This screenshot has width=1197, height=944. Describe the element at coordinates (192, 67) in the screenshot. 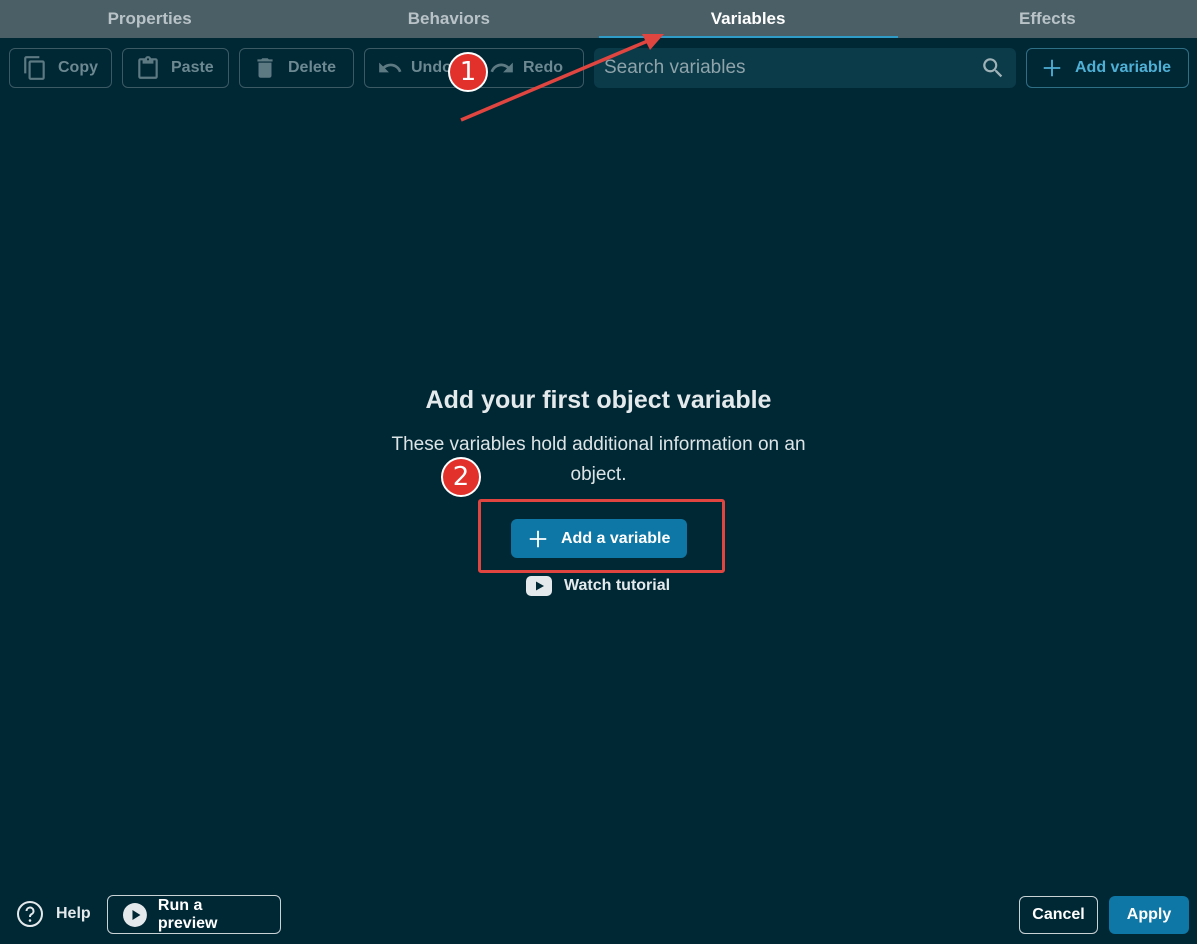

I see `paste-label: Paste` at that location.